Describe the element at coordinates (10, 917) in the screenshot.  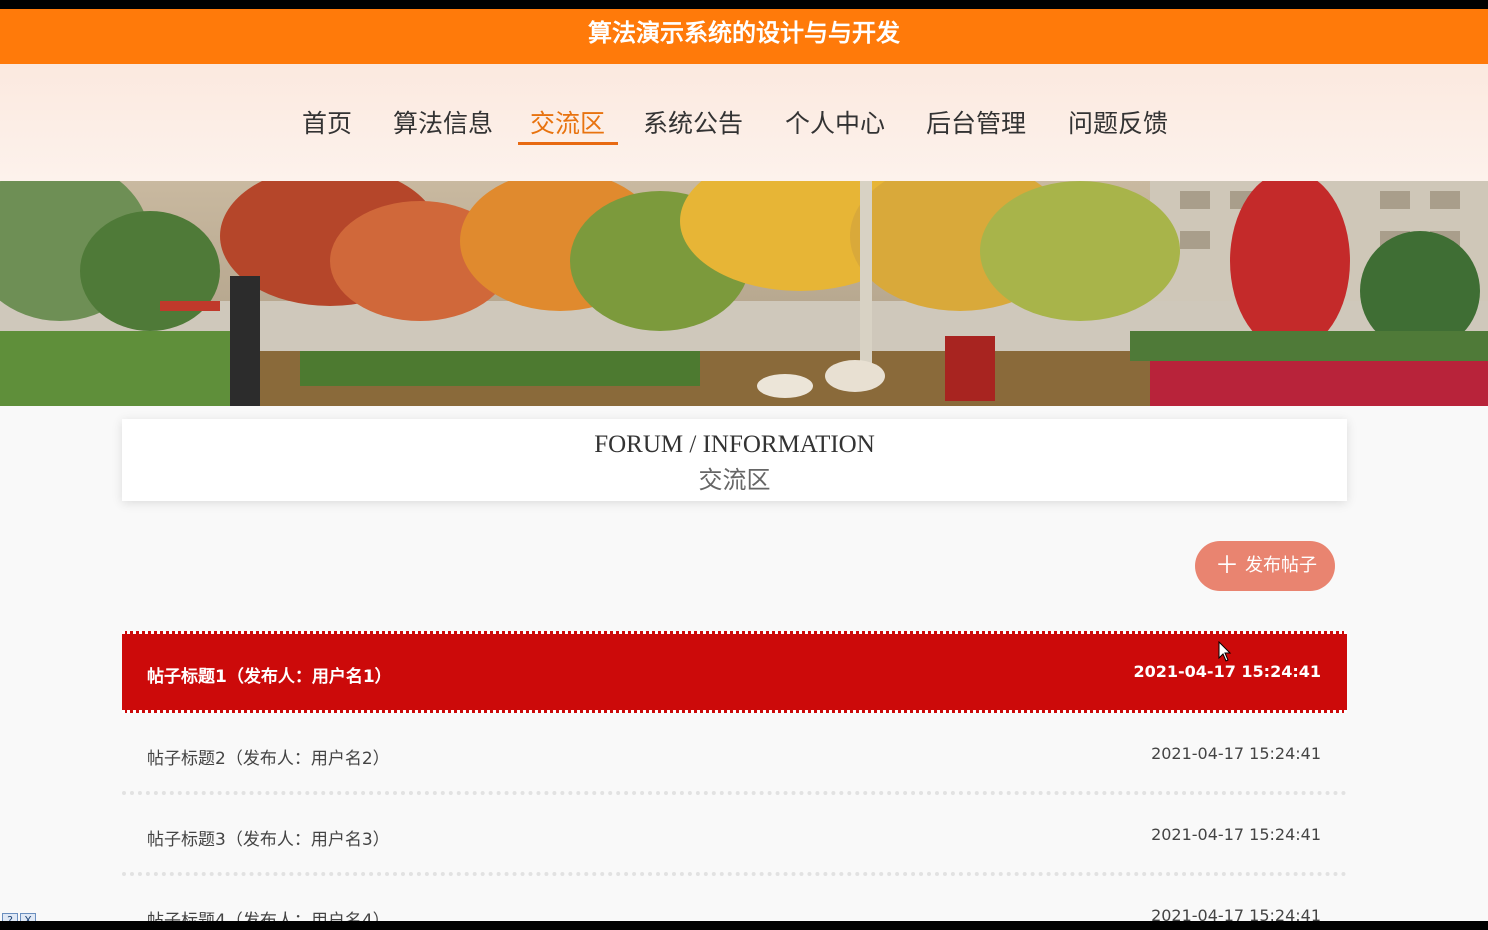
I see `help-icon: ?` at that location.